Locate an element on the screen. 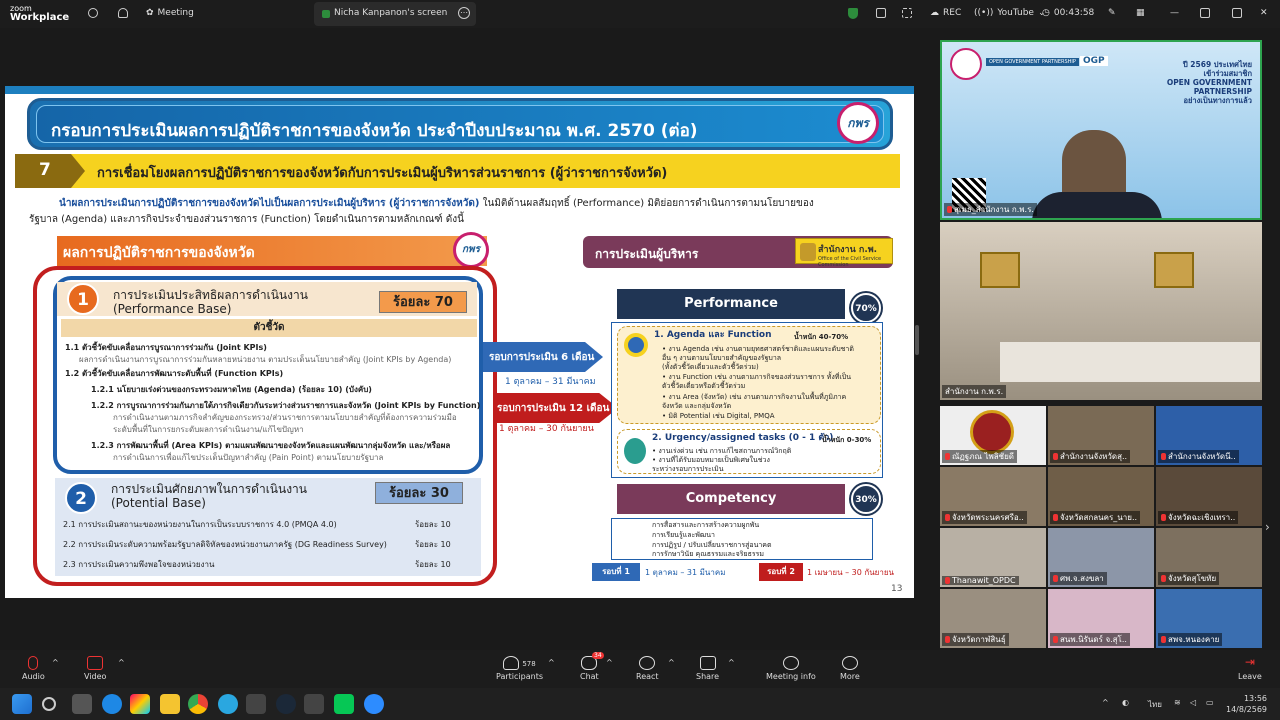  app2-icon is located at coordinates (314, 704).